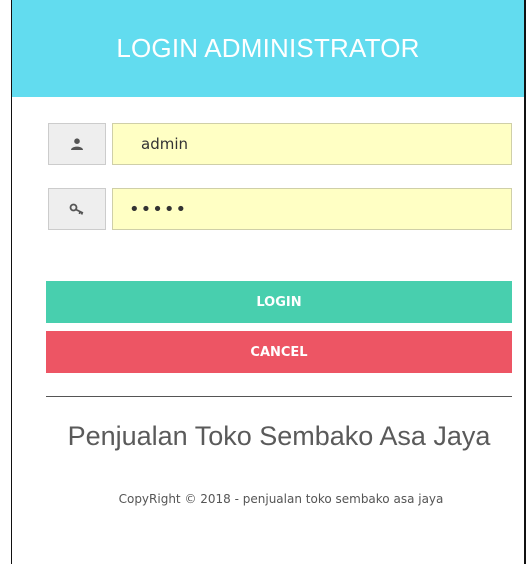 The height and width of the screenshot is (564, 529). What do you see at coordinates (279, 302) in the screenshot?
I see `login-button: LOGIN` at bounding box center [279, 302].